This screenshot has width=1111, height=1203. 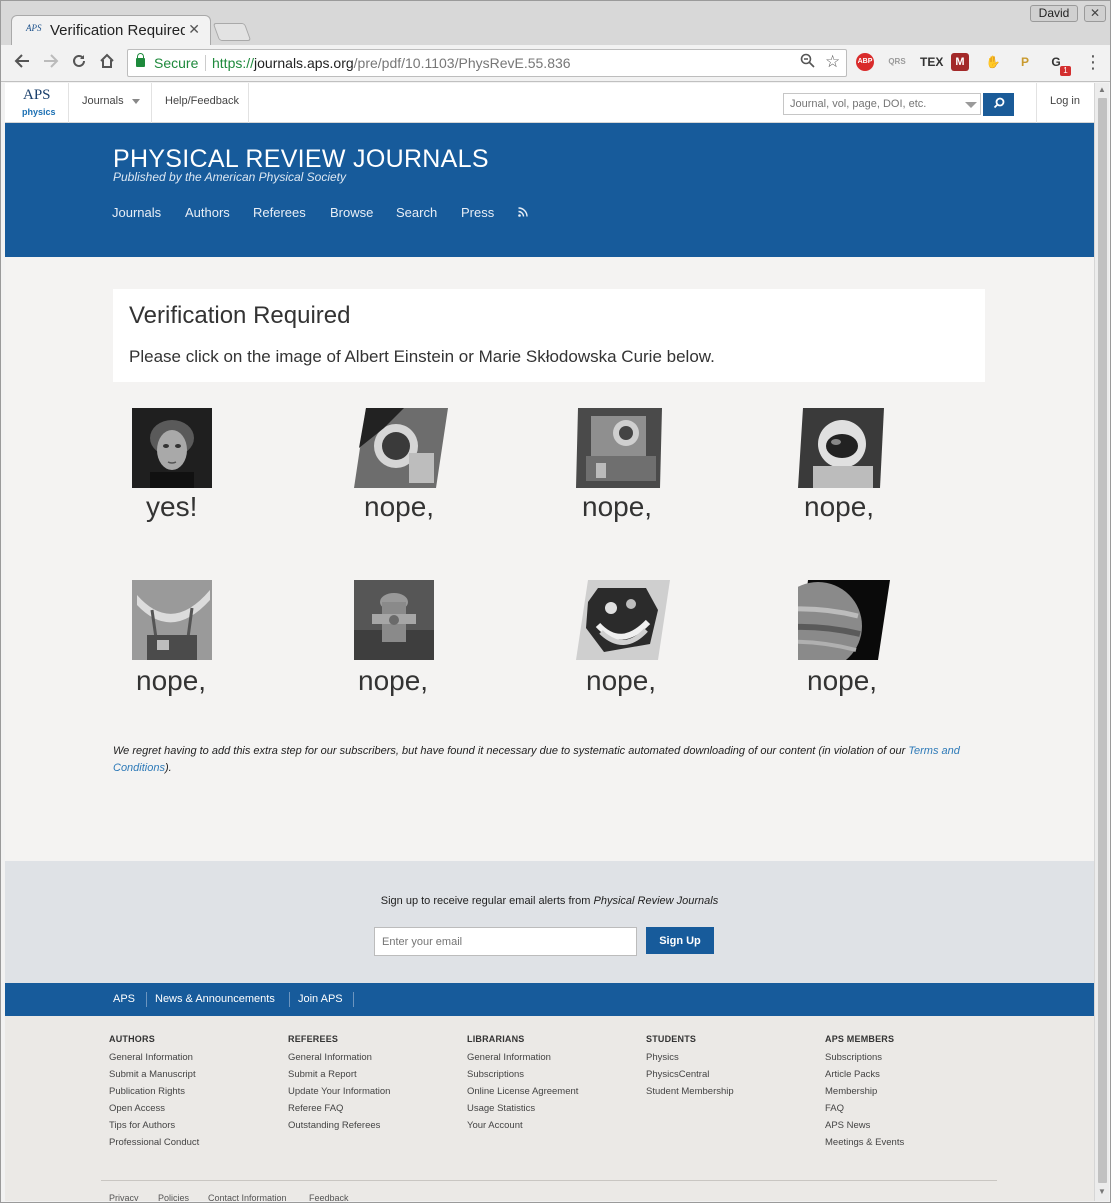 I want to click on footbar-link-news: News & Announcements, so click(x=215, y=999).